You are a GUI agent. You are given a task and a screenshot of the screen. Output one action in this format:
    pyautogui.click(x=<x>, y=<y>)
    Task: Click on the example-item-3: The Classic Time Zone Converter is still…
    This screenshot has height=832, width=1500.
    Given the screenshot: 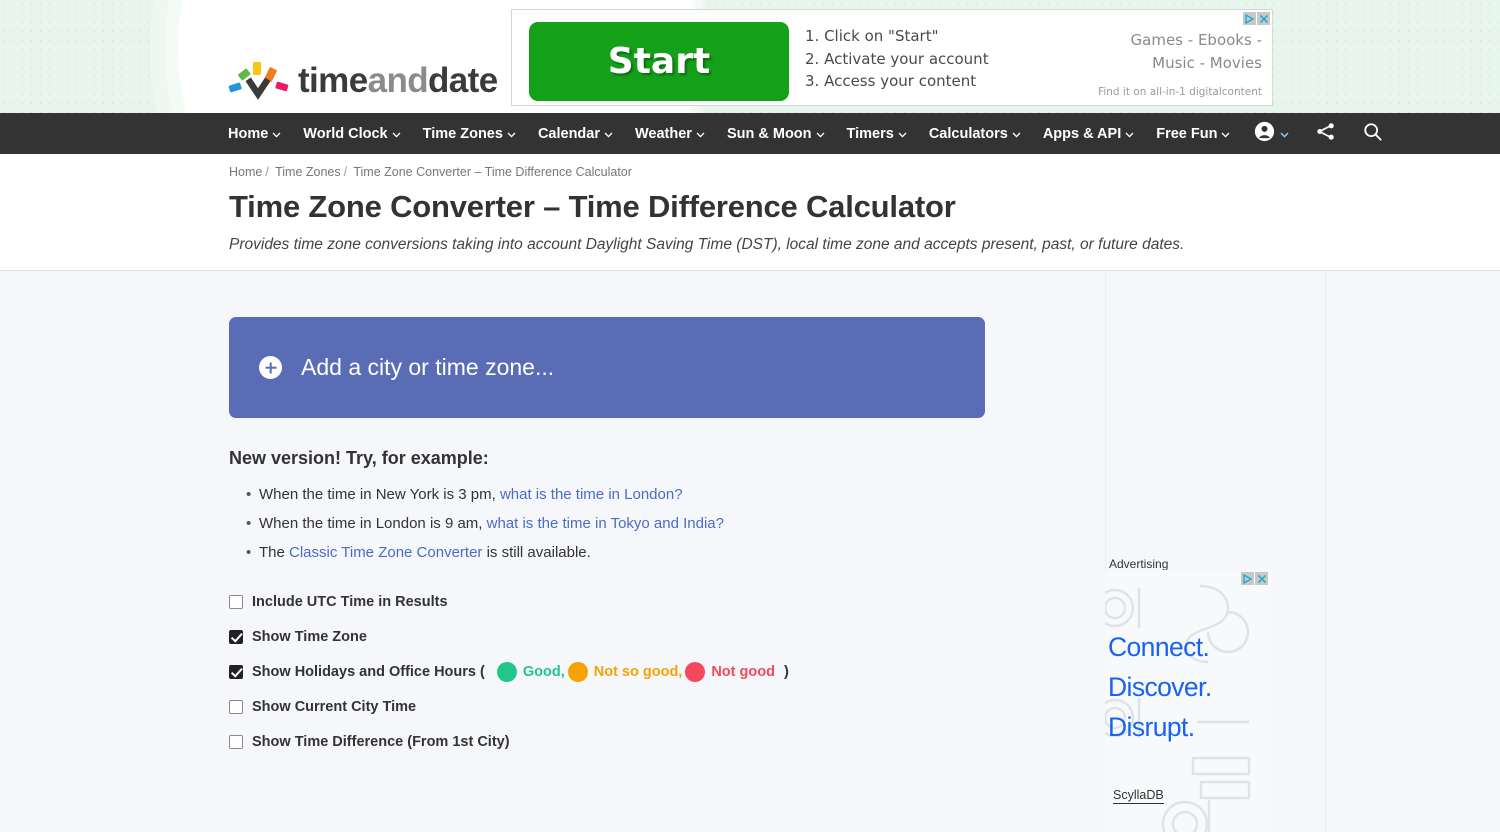 What is the action you would take?
    pyautogui.click(x=607, y=552)
    